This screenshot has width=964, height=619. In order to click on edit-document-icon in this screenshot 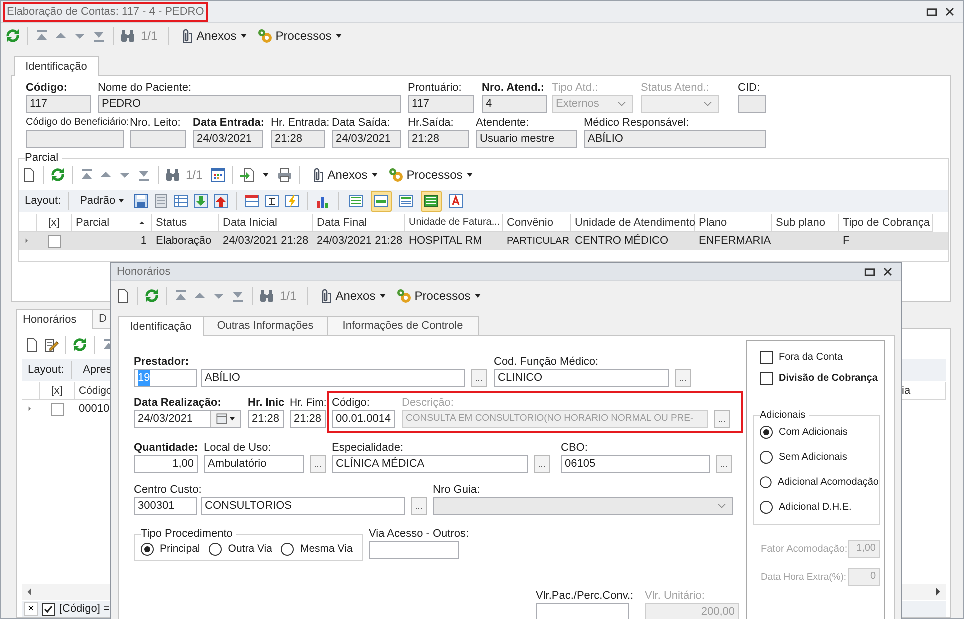, I will do `click(51, 345)`.